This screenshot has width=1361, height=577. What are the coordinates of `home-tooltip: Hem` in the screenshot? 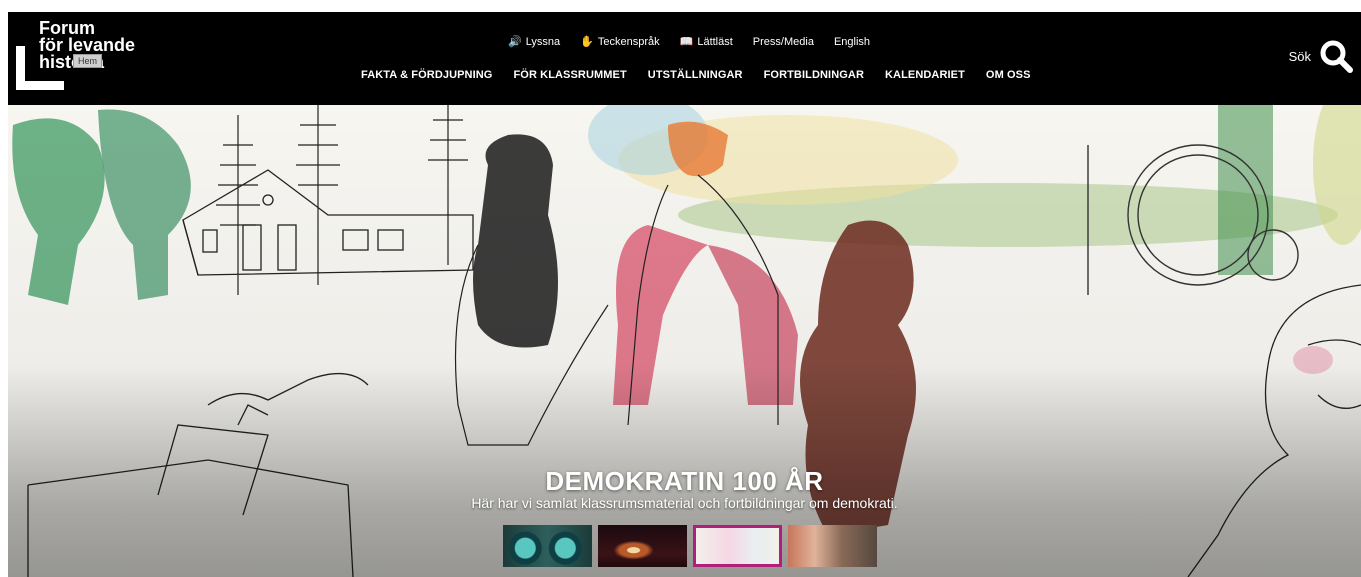 It's located at (88, 61).